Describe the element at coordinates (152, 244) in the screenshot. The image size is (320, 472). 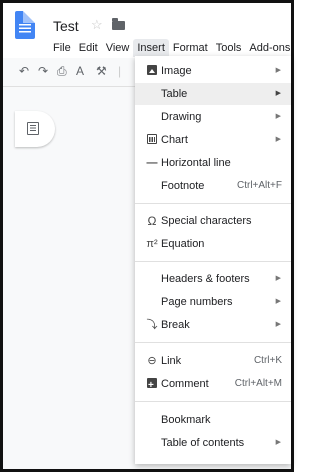
I see `pi-icon: π²` at that location.